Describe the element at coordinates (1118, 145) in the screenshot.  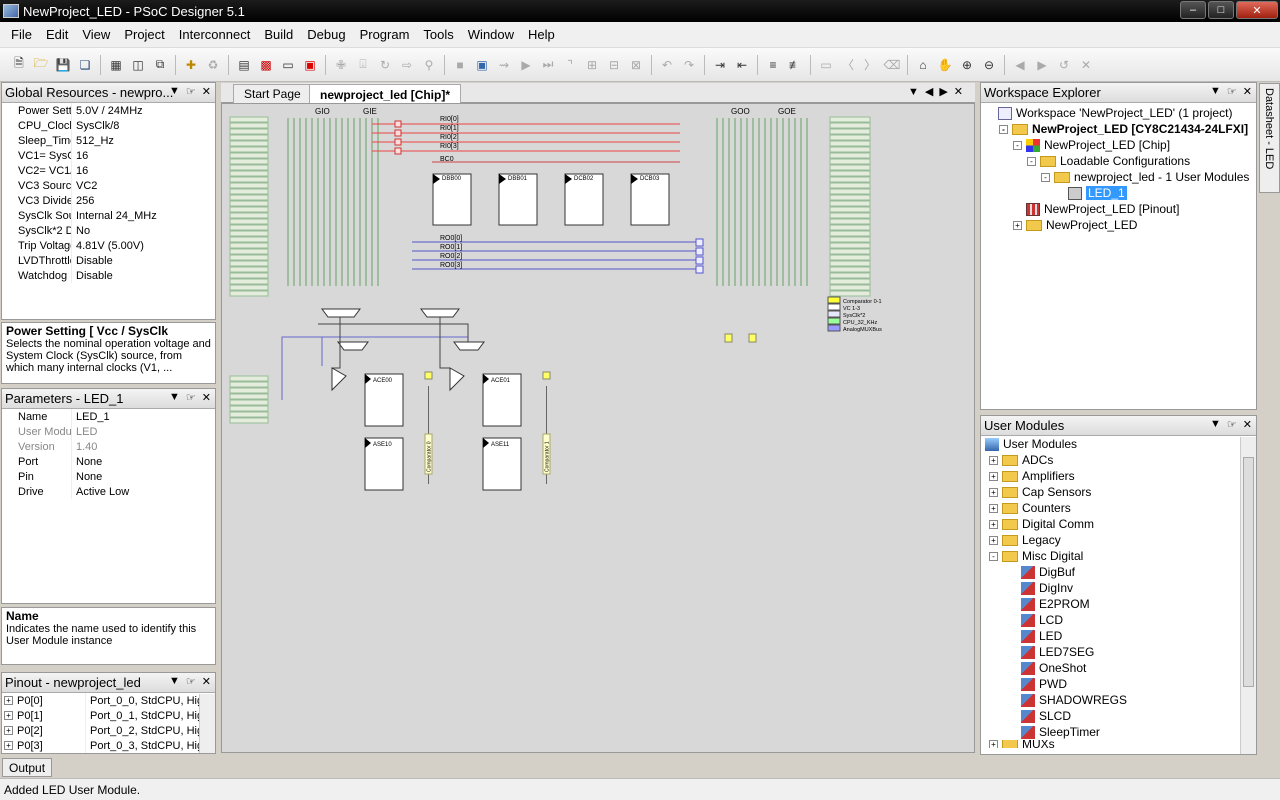
I see `workspace-item: - NewProject_LED [Chip]` at that location.